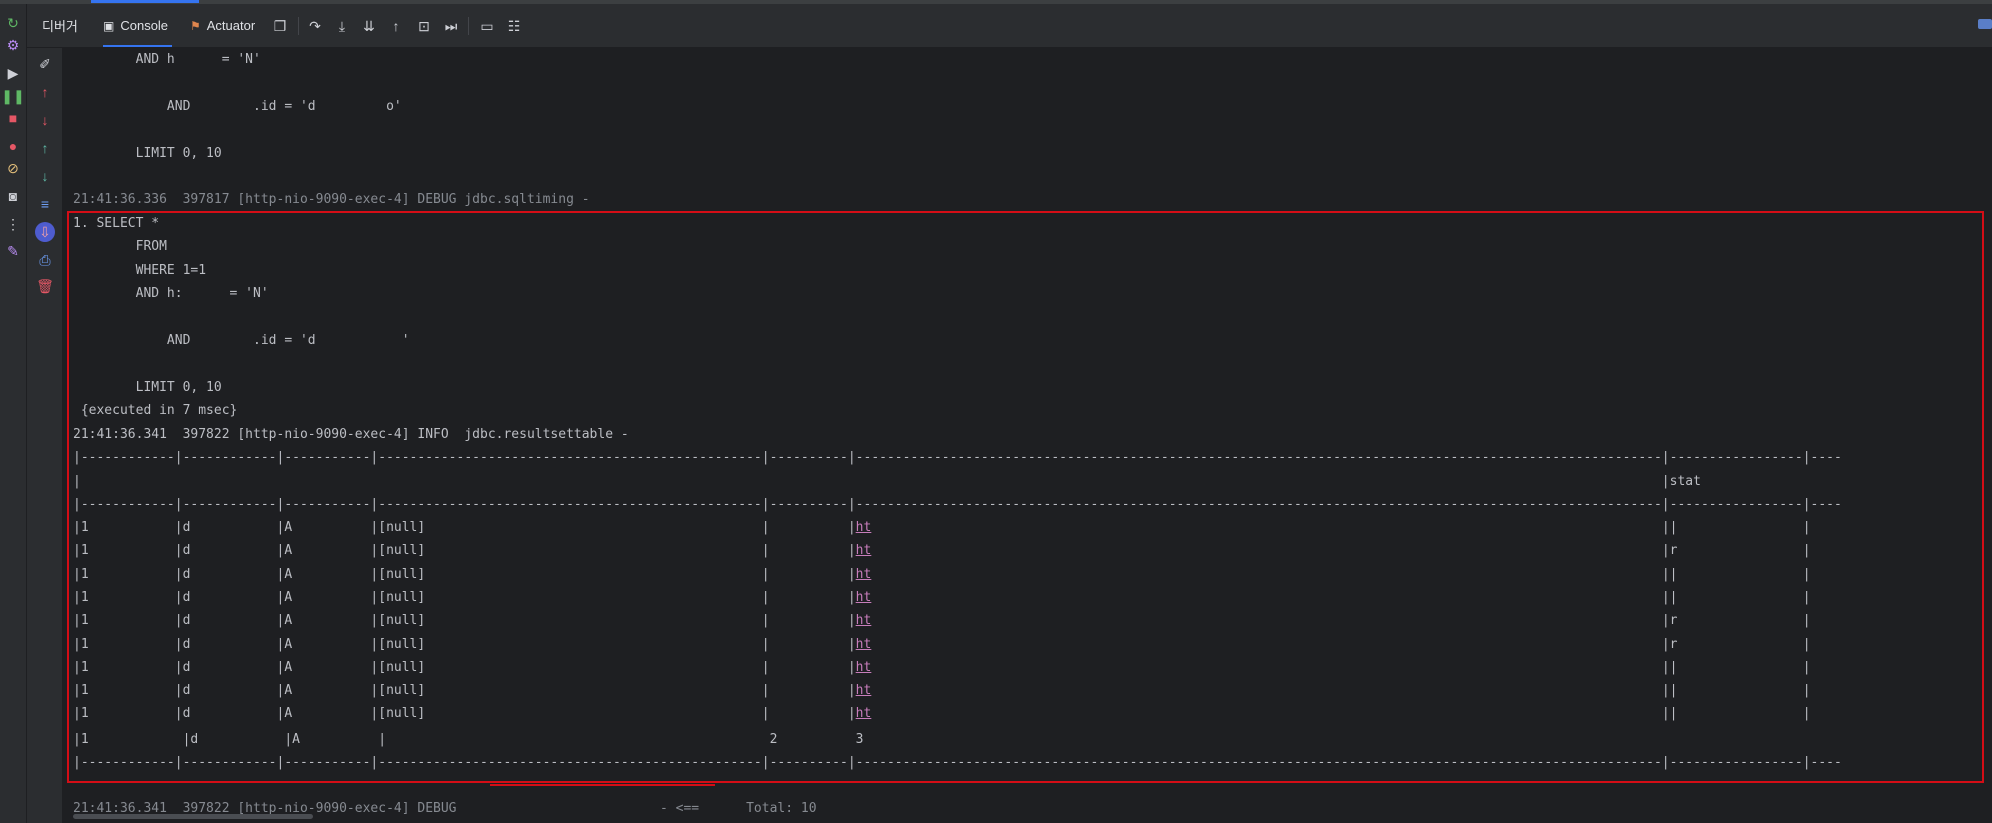  What do you see at coordinates (193, 816) in the screenshot?
I see `horizontal-scrollbar` at bounding box center [193, 816].